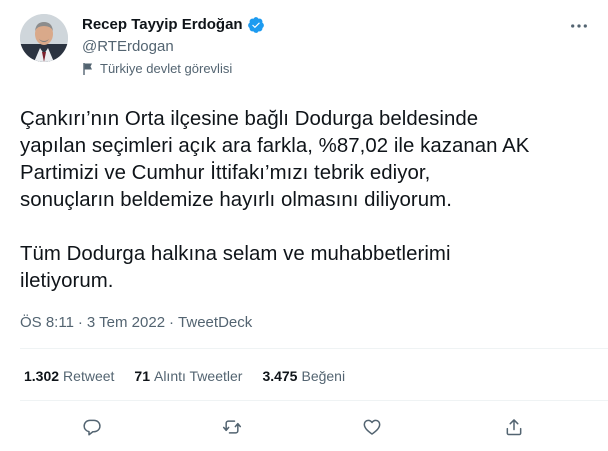 The width and height of the screenshot is (608, 451). Describe the element at coordinates (166, 68) in the screenshot. I see `government-label-text: Türkiye devlet görevlisi` at that location.